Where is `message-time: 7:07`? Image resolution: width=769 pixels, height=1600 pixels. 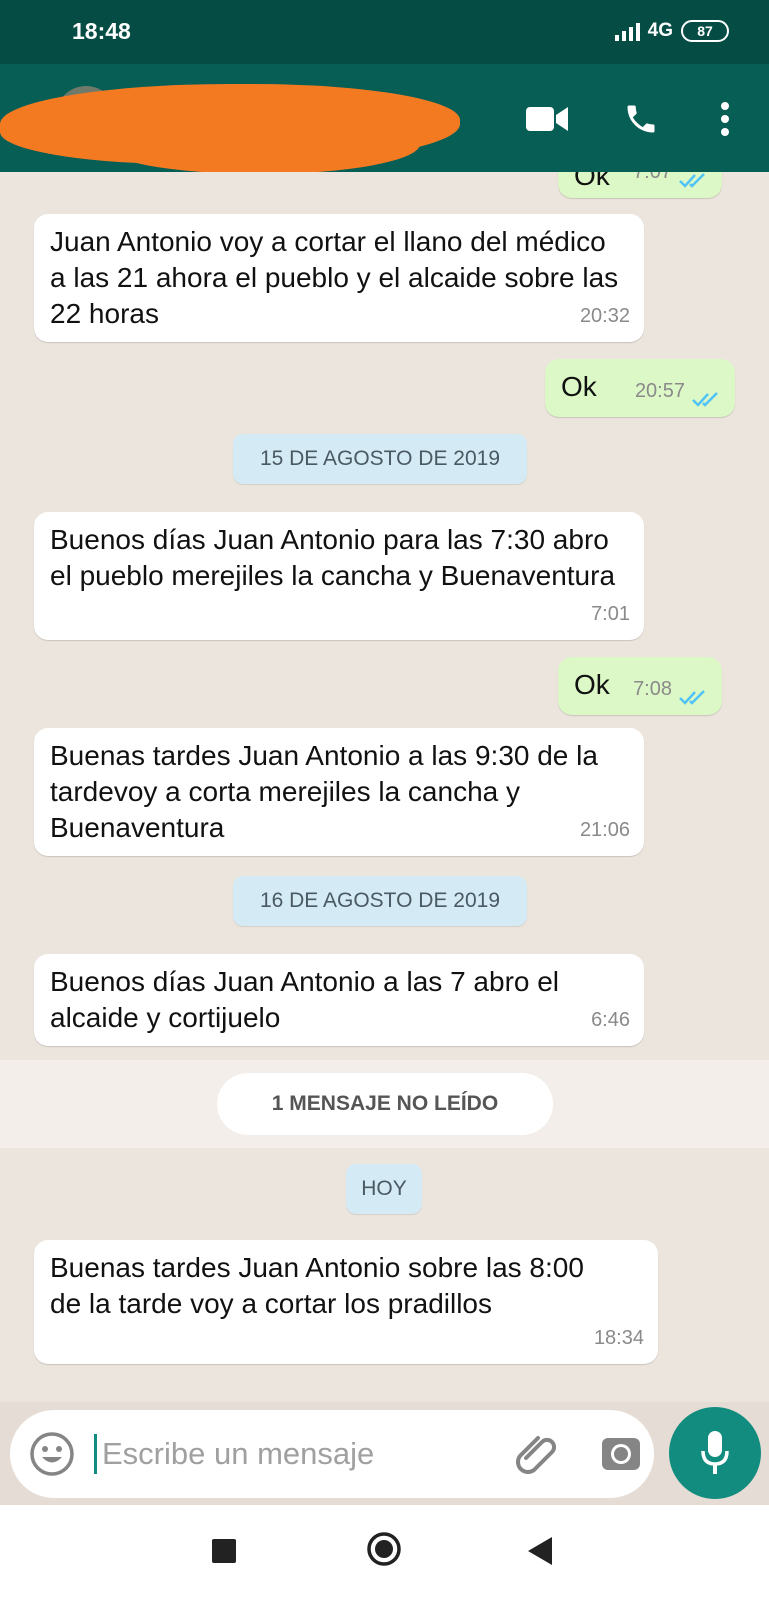 message-time: 7:07 is located at coordinates (652, 177).